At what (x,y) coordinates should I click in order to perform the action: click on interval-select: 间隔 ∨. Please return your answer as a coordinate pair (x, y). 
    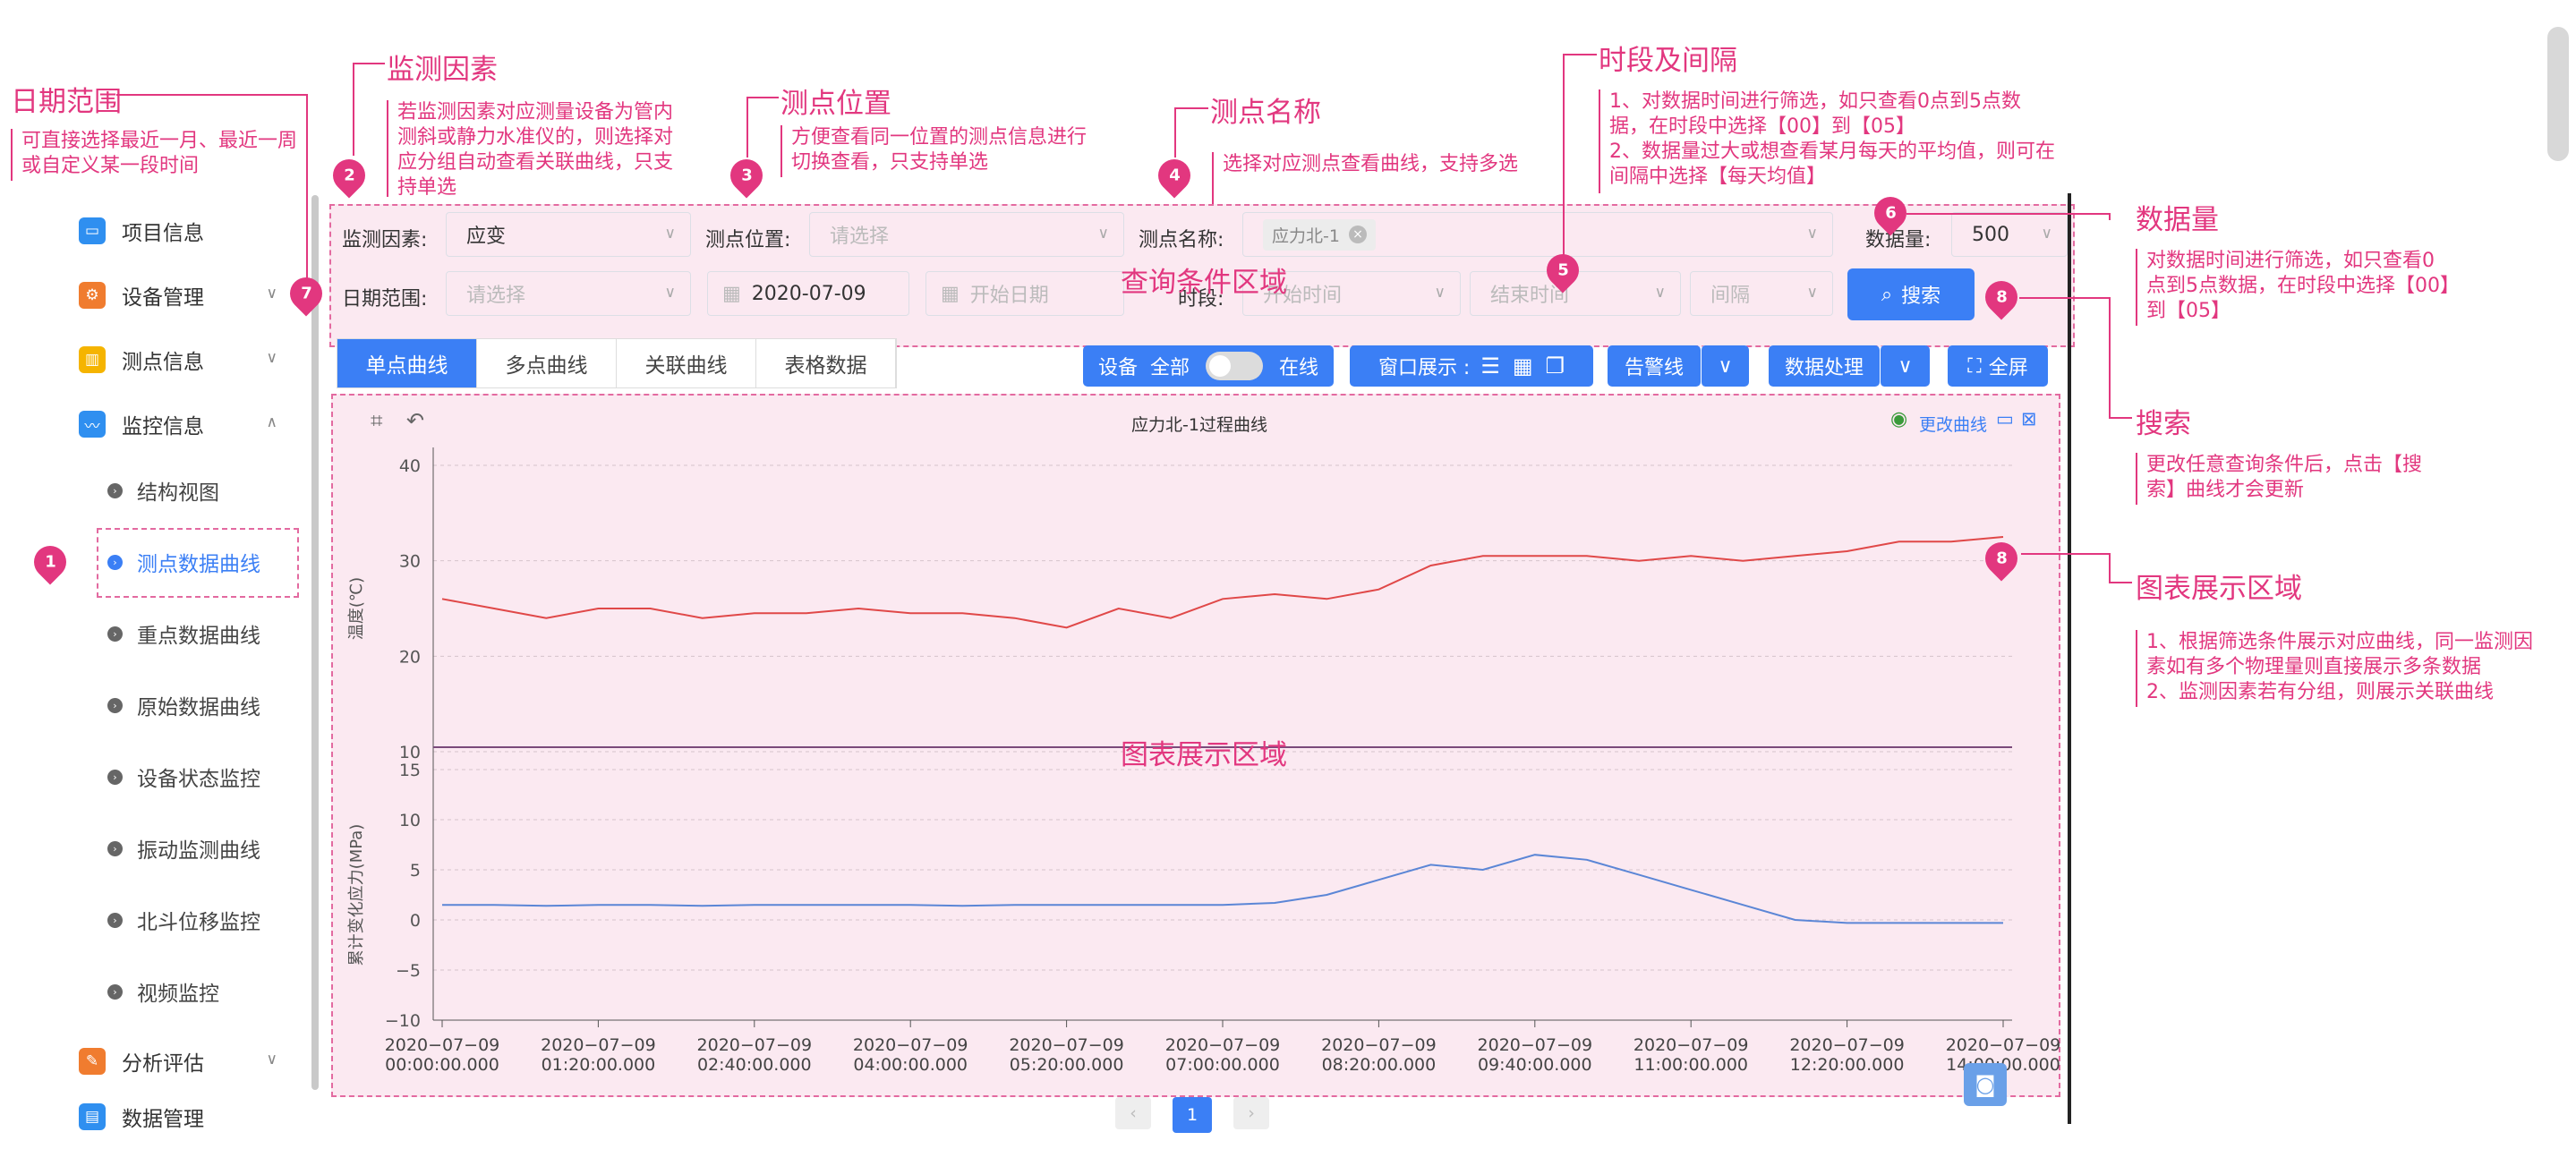
    Looking at the image, I should click on (1761, 293).